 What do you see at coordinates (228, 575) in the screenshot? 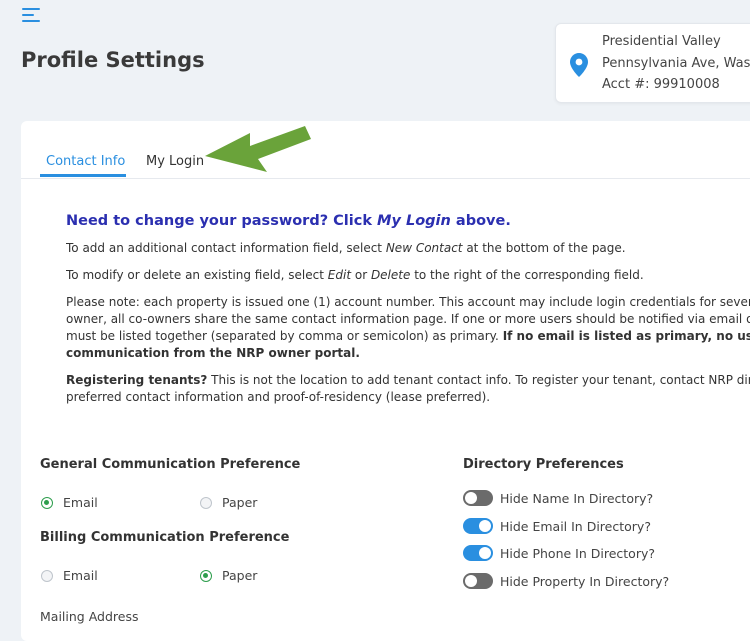
I see `billing-paper-radio: Paper` at bounding box center [228, 575].